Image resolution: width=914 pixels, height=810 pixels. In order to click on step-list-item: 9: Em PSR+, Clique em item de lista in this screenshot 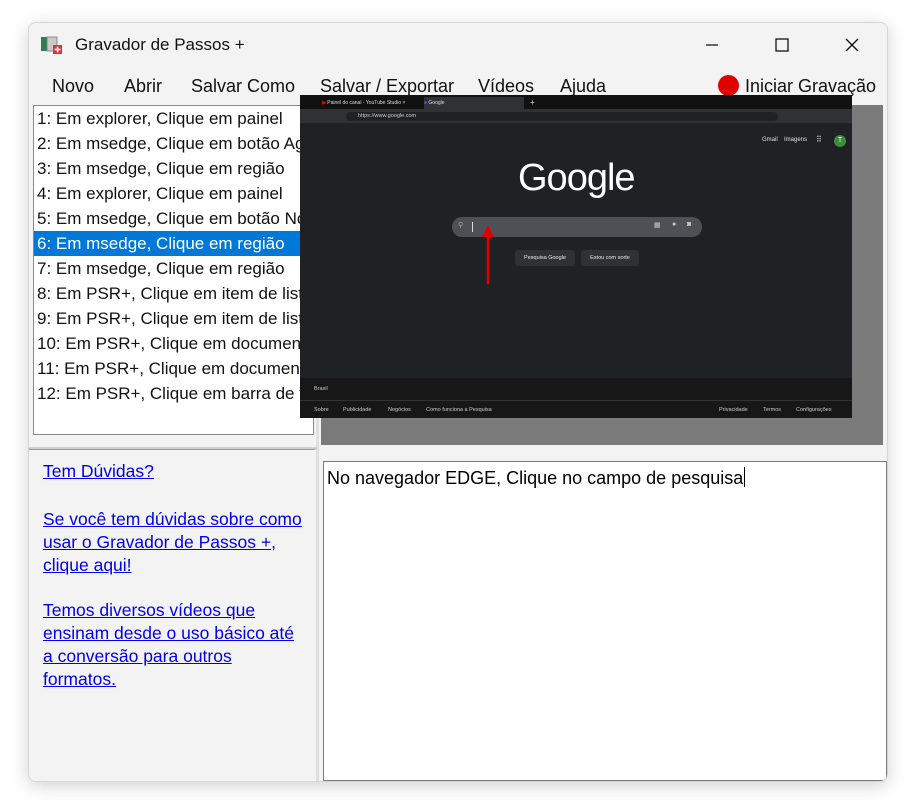, I will do `click(173, 318)`.